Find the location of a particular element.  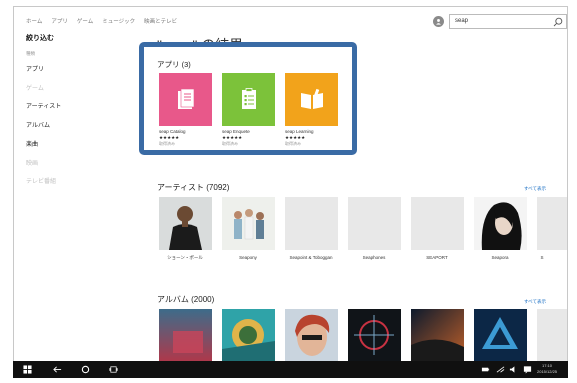

artist-photo-seapora is located at coordinates (500, 223).